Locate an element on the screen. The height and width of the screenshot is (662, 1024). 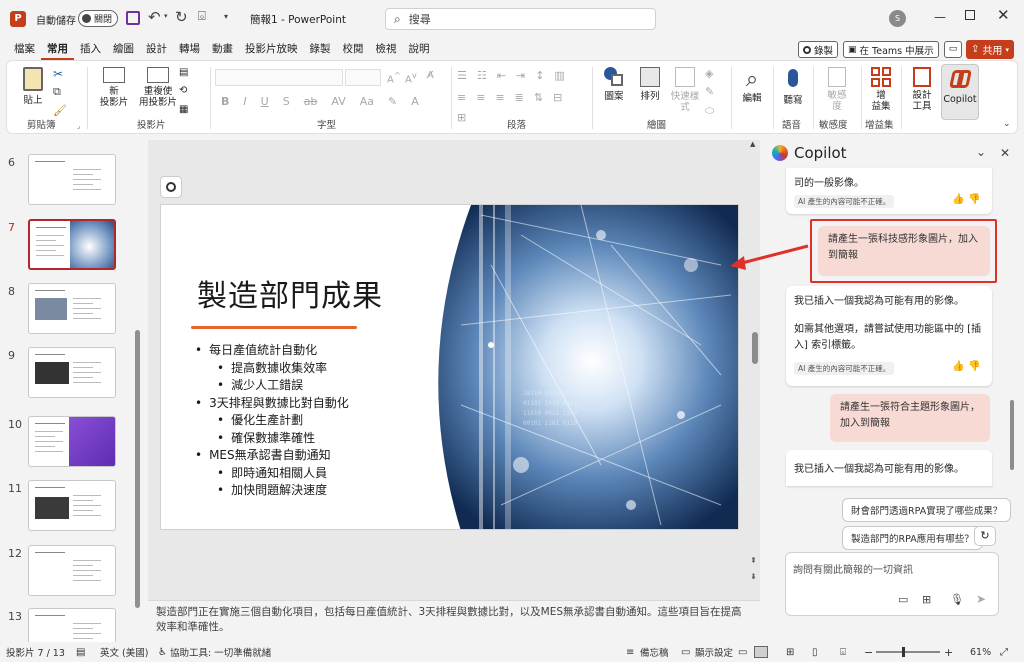
tab-7: 投影片放映 is located at coordinates (271, 49).